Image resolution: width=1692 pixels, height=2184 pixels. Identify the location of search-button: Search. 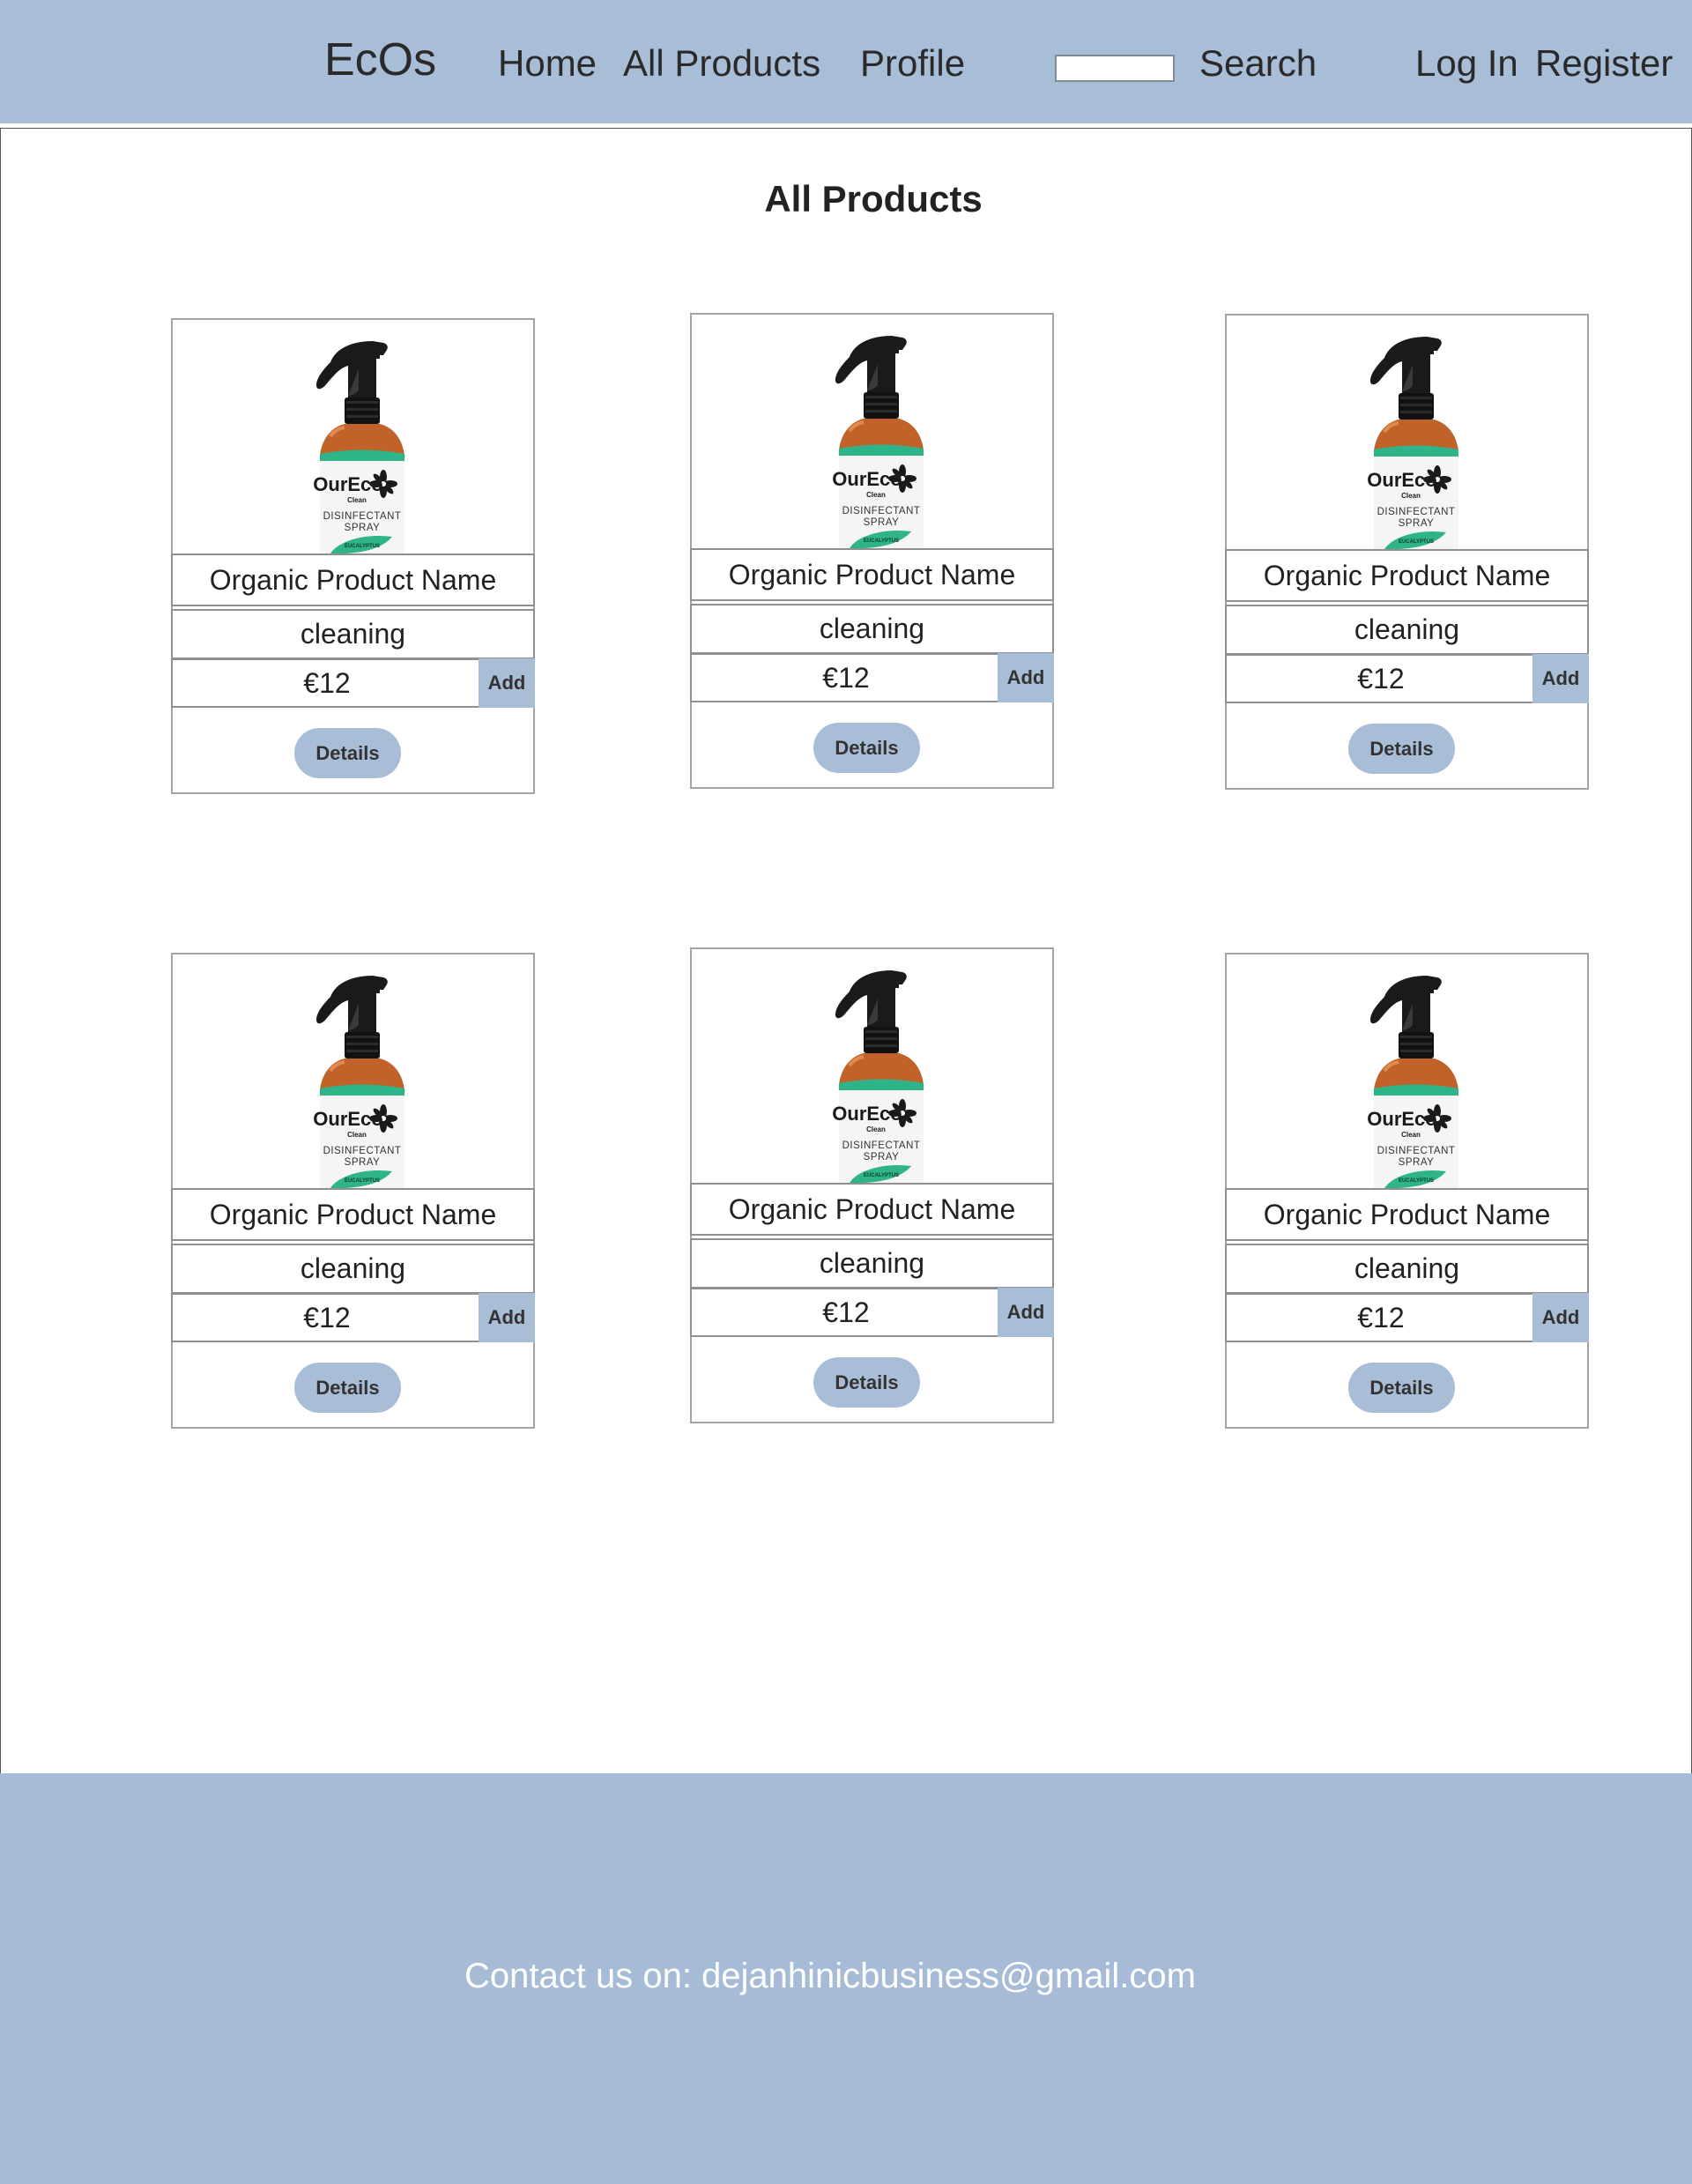
(1258, 63).